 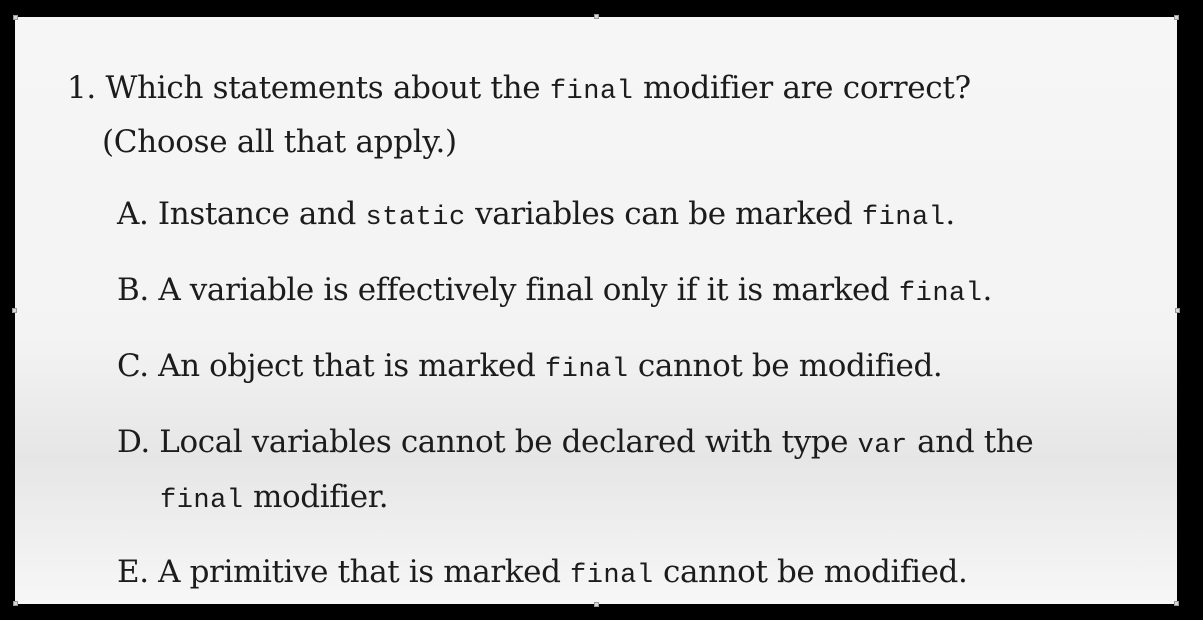 I want to click on option-text: A primitive that is marked, so click(x=359, y=572).